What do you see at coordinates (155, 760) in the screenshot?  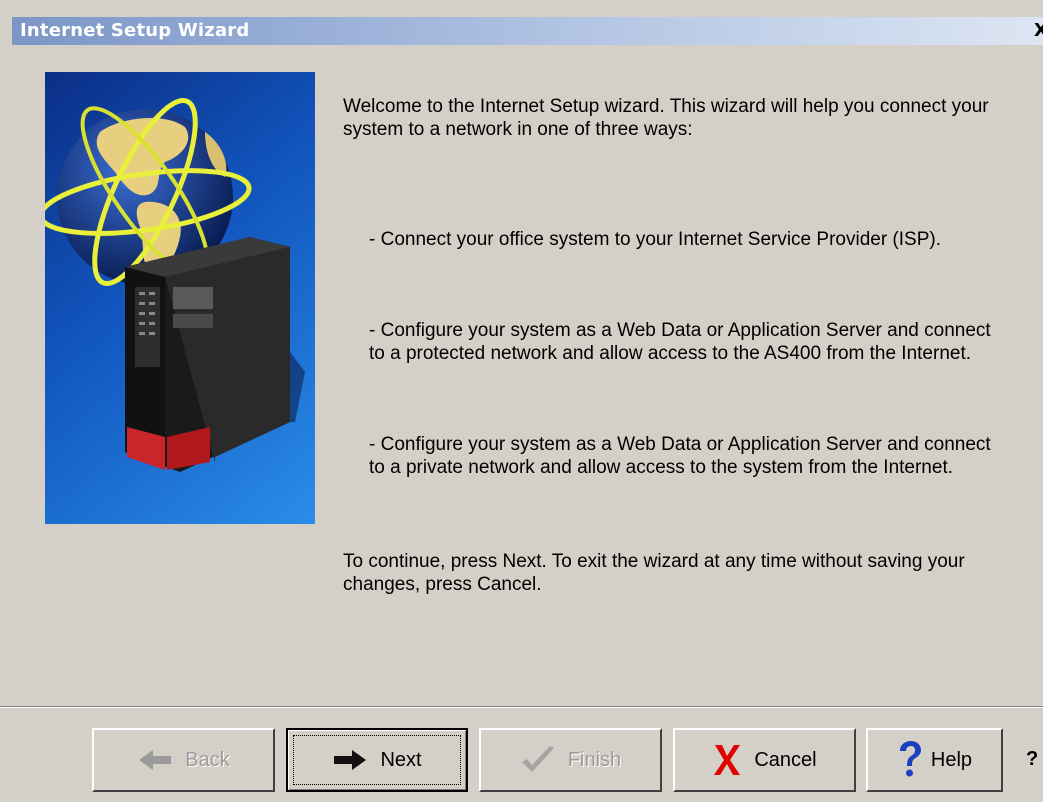 I see `arrow-left-icon` at bounding box center [155, 760].